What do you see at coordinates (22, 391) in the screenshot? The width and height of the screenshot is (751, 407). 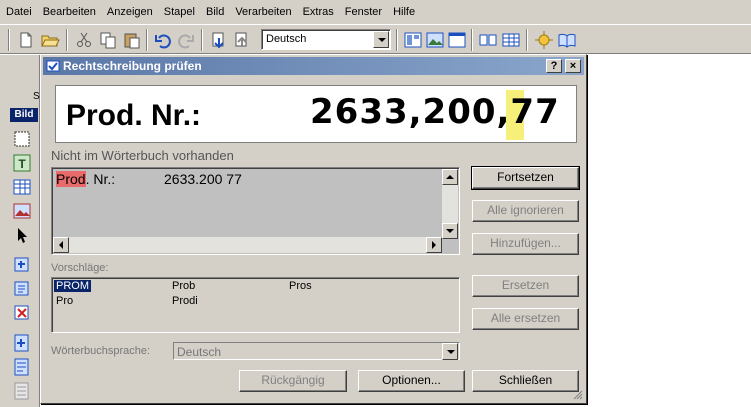 I see `page-list-icon` at bounding box center [22, 391].